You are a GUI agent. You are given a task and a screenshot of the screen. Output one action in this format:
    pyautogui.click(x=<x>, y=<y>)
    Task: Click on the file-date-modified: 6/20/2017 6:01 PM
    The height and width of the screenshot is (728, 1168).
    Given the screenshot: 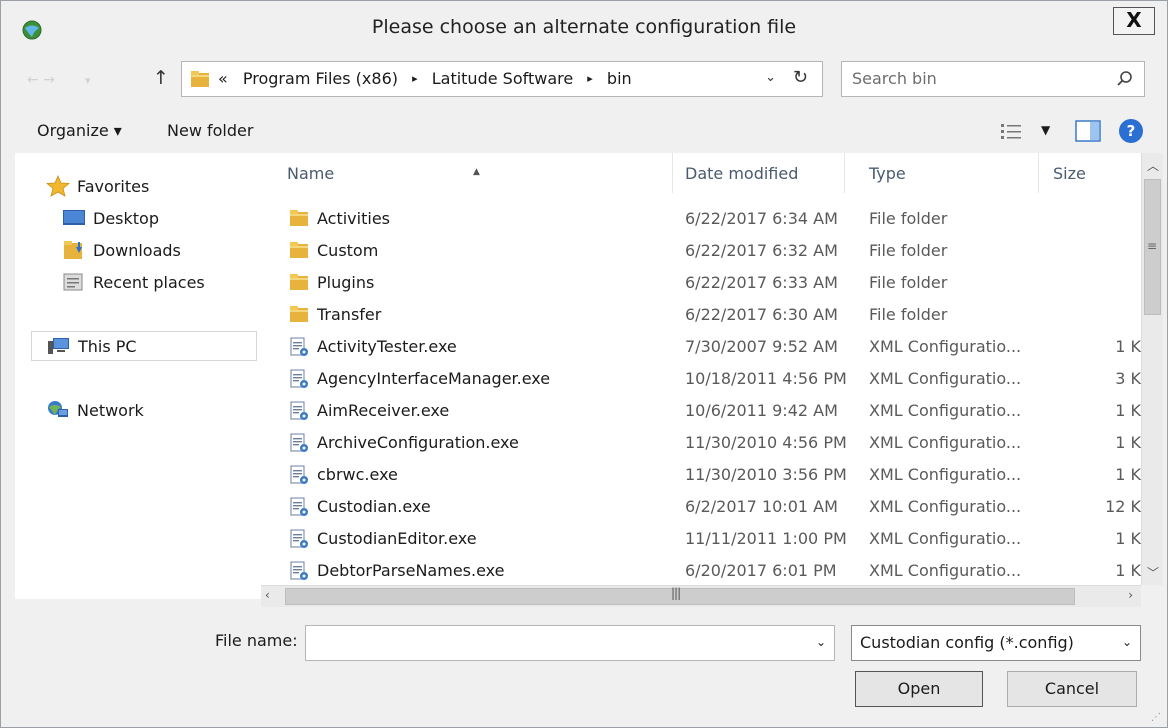 What is the action you would take?
    pyautogui.click(x=761, y=570)
    